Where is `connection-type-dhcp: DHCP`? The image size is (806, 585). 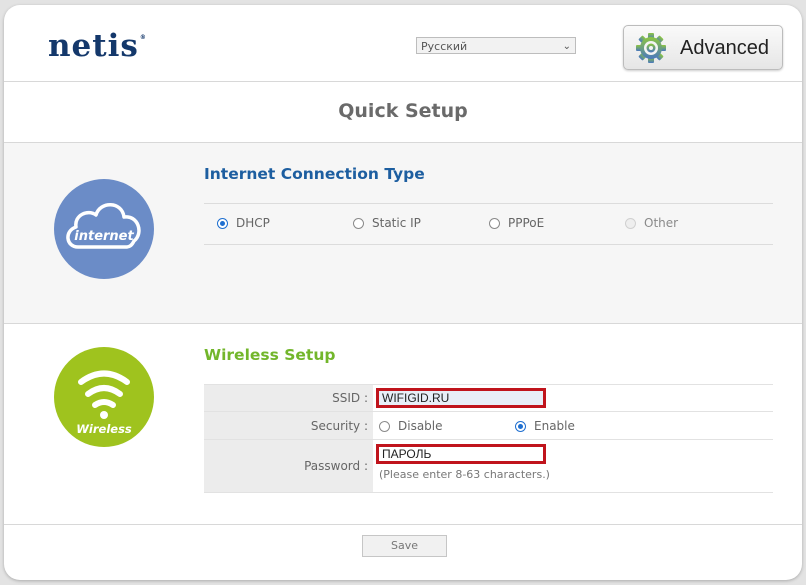
connection-type-dhcp: DHCP is located at coordinates (243, 223).